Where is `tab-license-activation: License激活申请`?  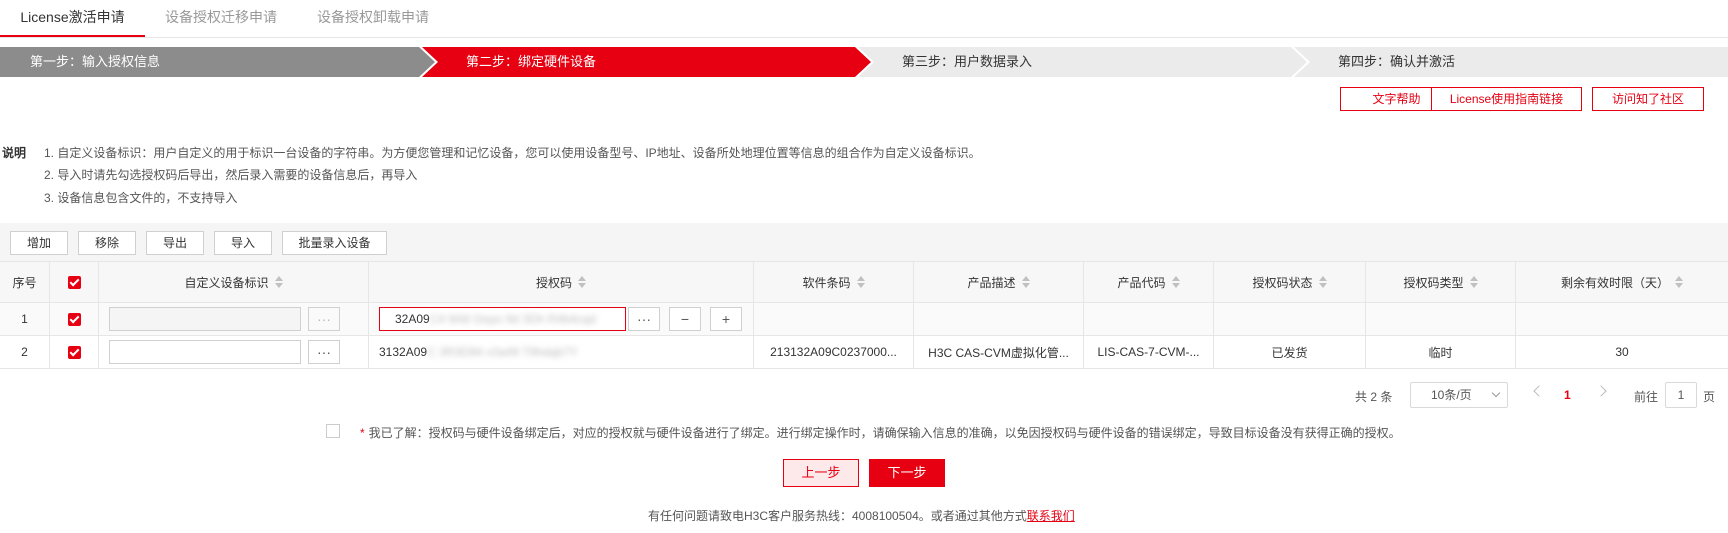 tab-license-activation: License激活申请 is located at coordinates (72, 18).